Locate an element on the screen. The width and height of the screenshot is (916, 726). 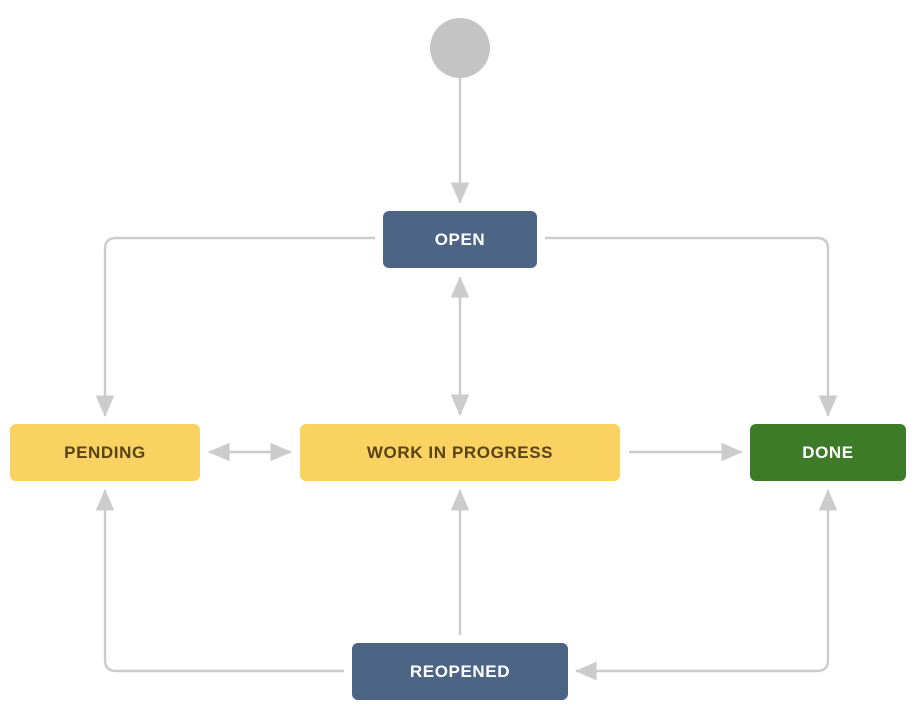
node-done: DONE is located at coordinates (828, 452).